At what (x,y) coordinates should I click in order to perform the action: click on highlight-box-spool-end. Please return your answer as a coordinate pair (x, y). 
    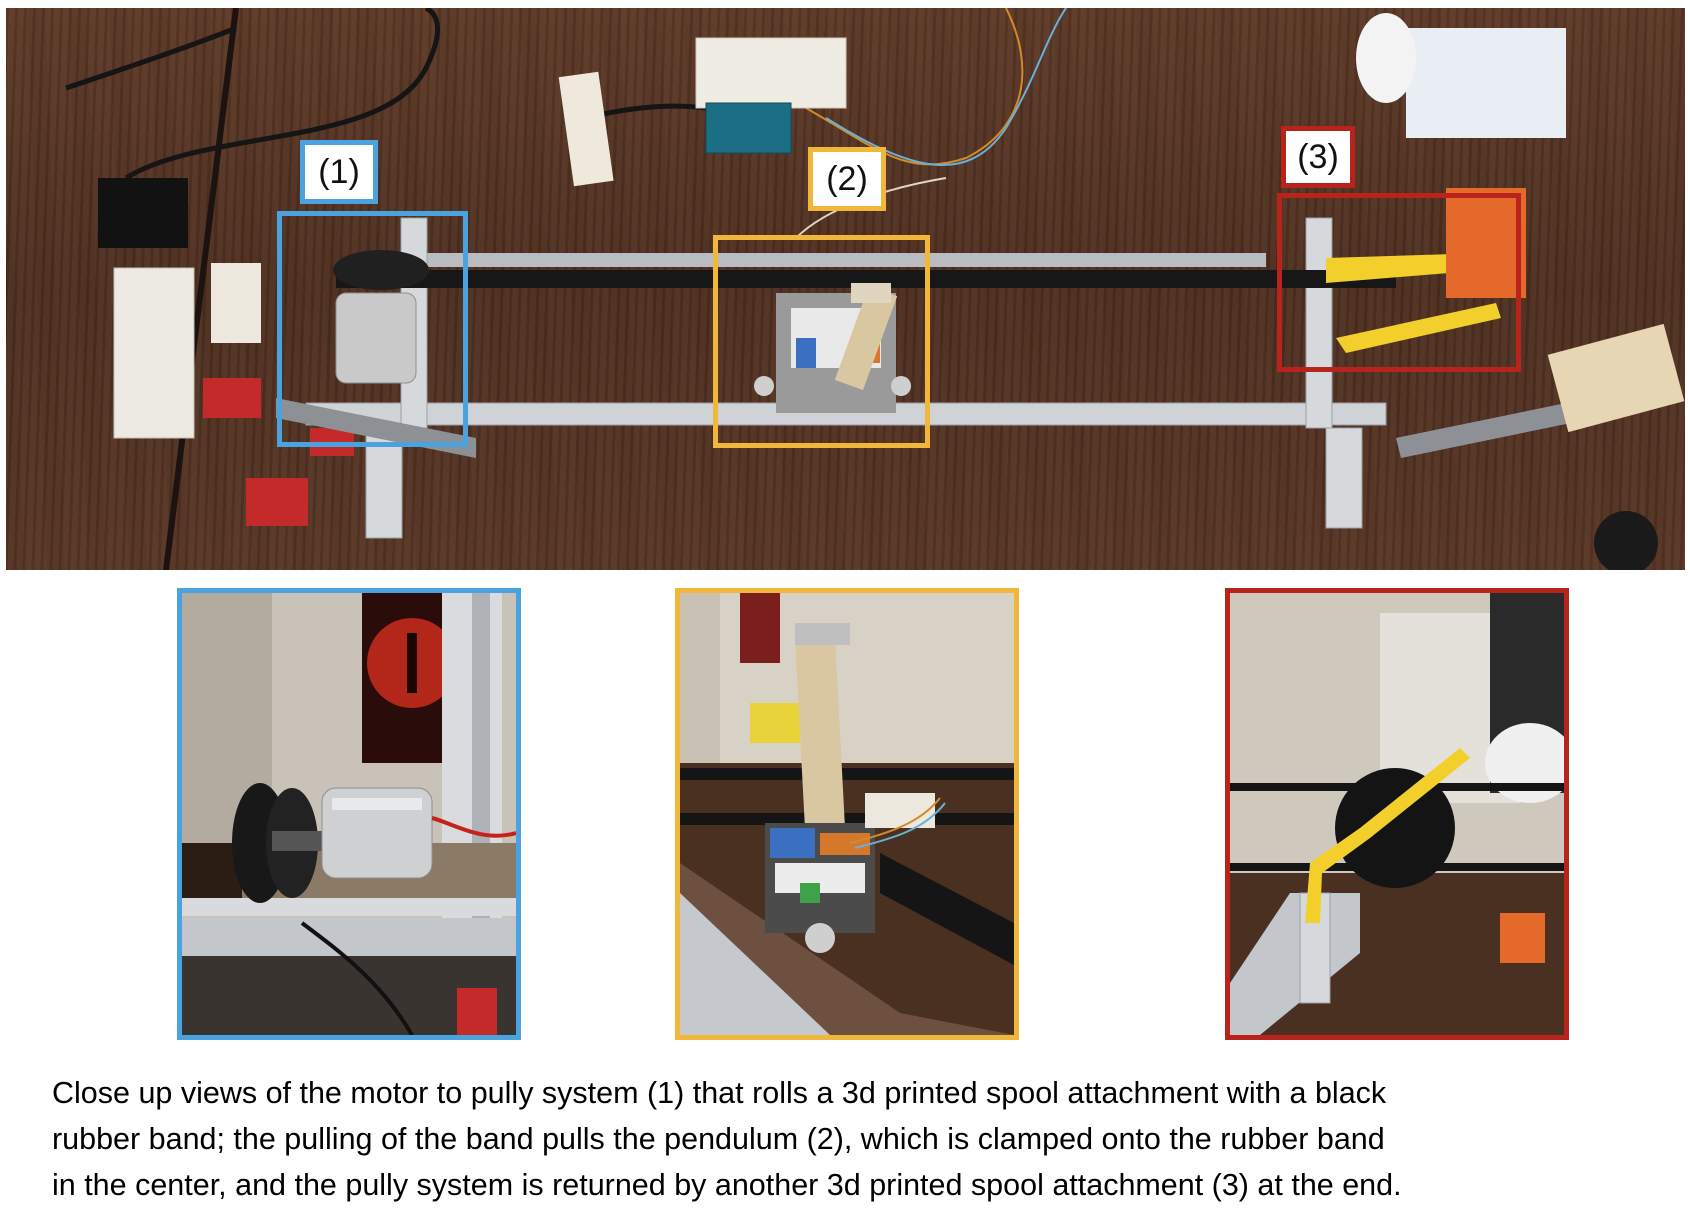
    Looking at the image, I should click on (1399, 282).